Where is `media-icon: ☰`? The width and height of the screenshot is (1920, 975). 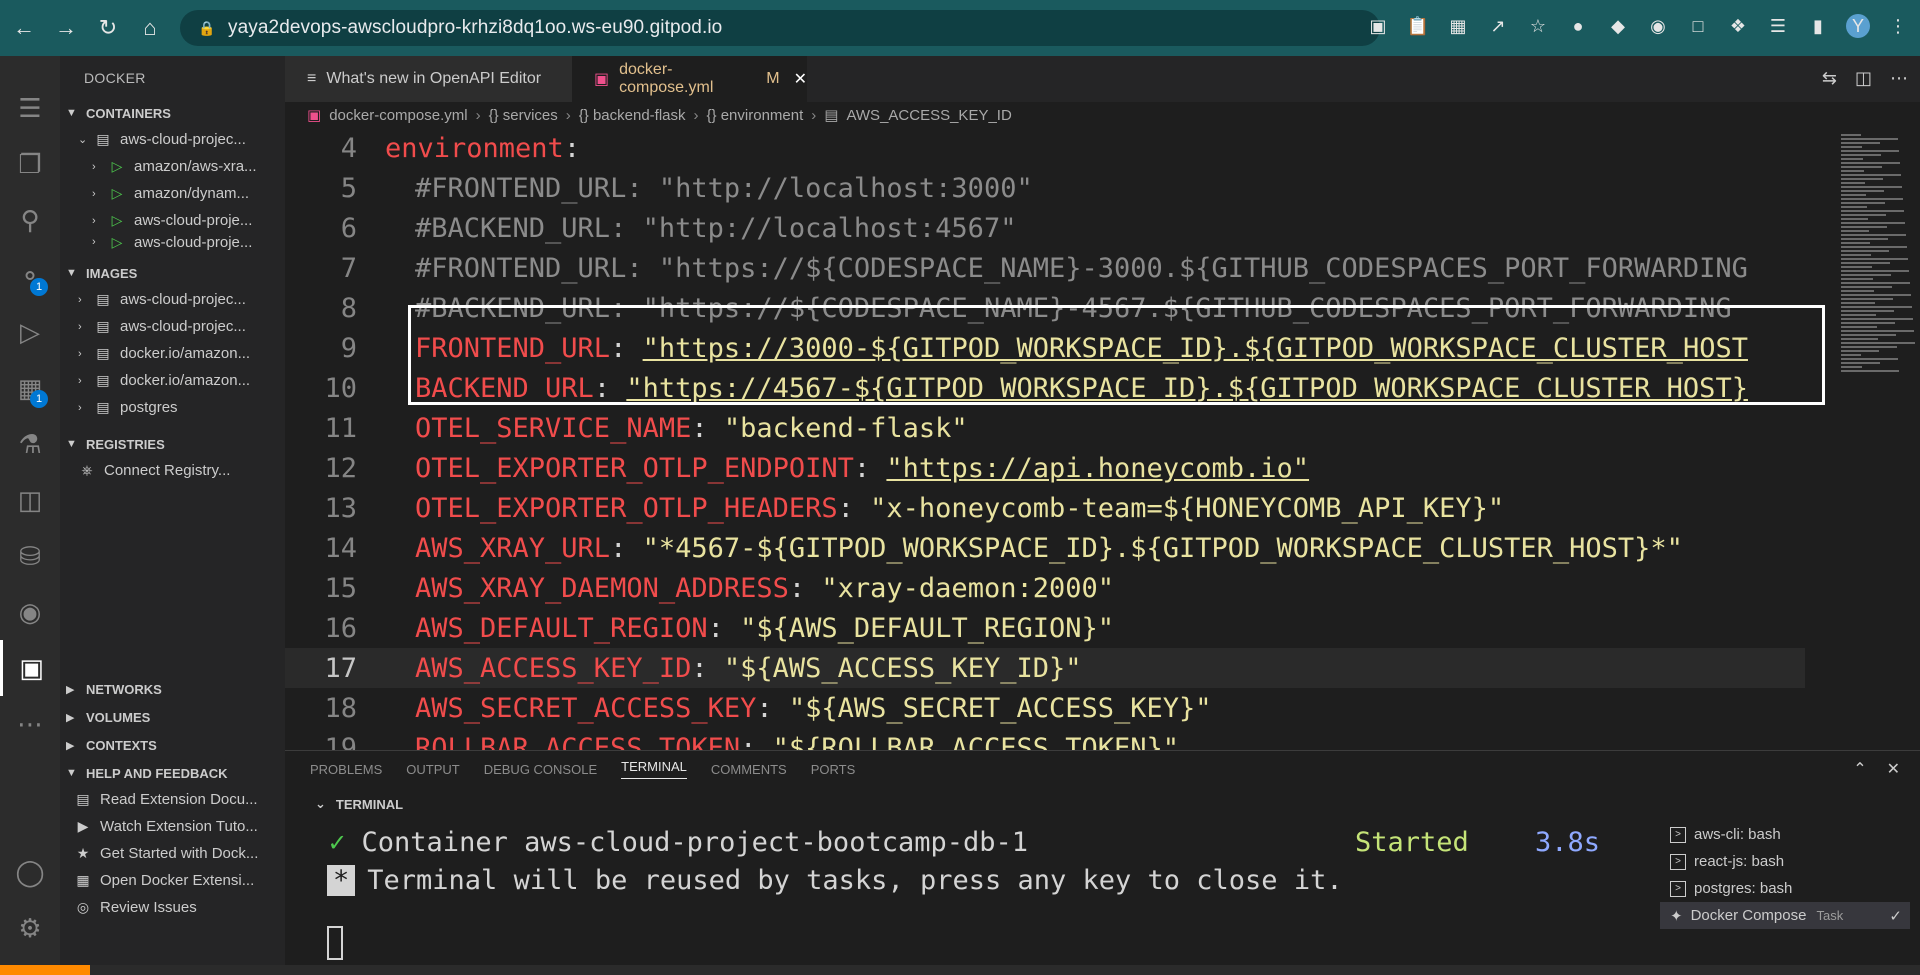
media-icon: ☰ is located at coordinates (1778, 26).